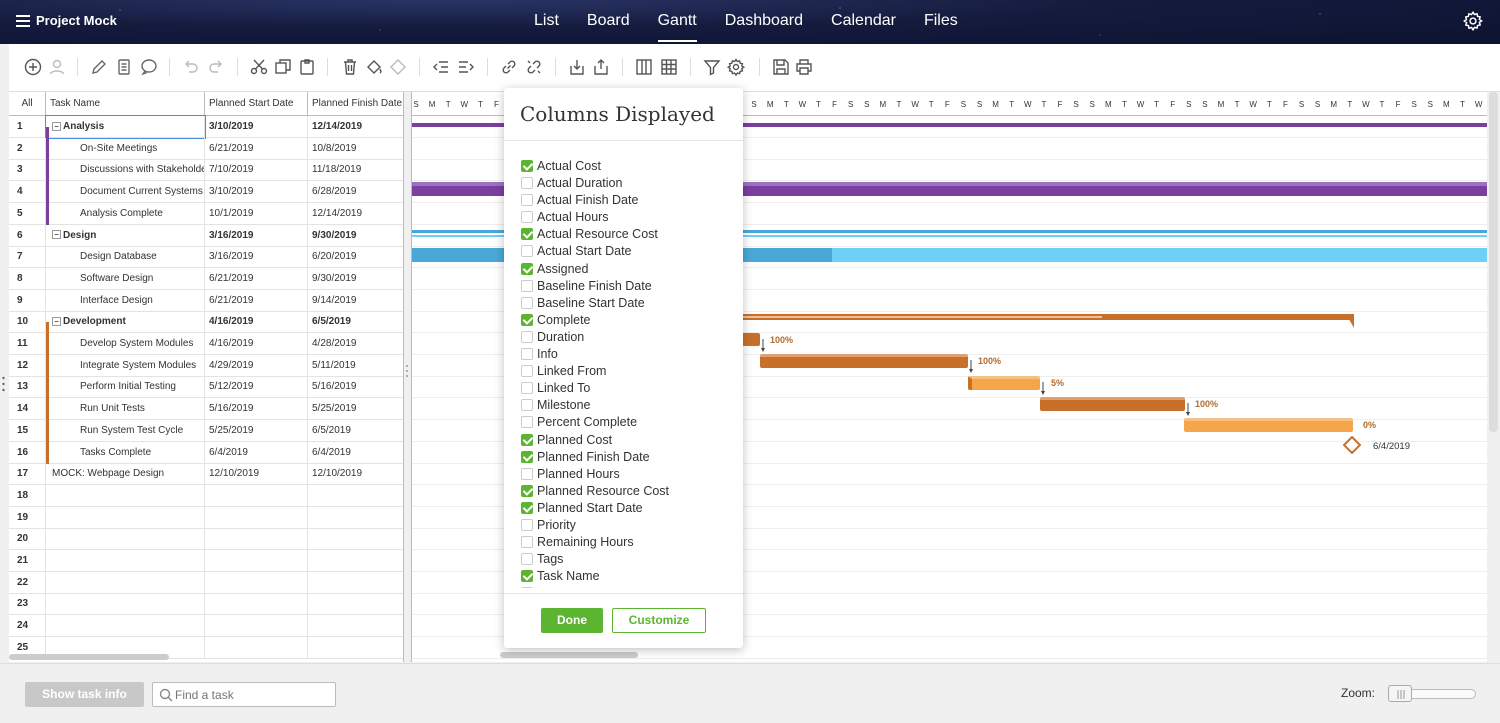 The height and width of the screenshot is (723, 1500). What do you see at coordinates (781, 67) in the screenshot?
I see `save-icon` at bounding box center [781, 67].